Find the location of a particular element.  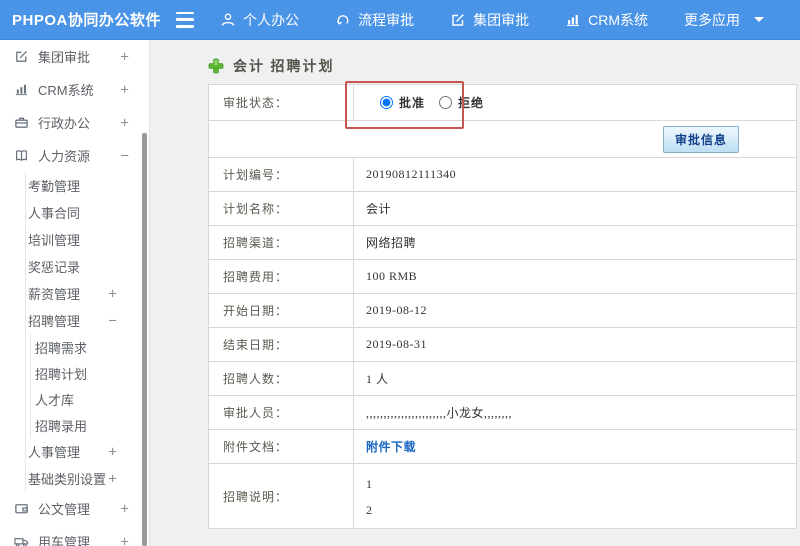

menu-toggle-icon is located at coordinates (185, 19).